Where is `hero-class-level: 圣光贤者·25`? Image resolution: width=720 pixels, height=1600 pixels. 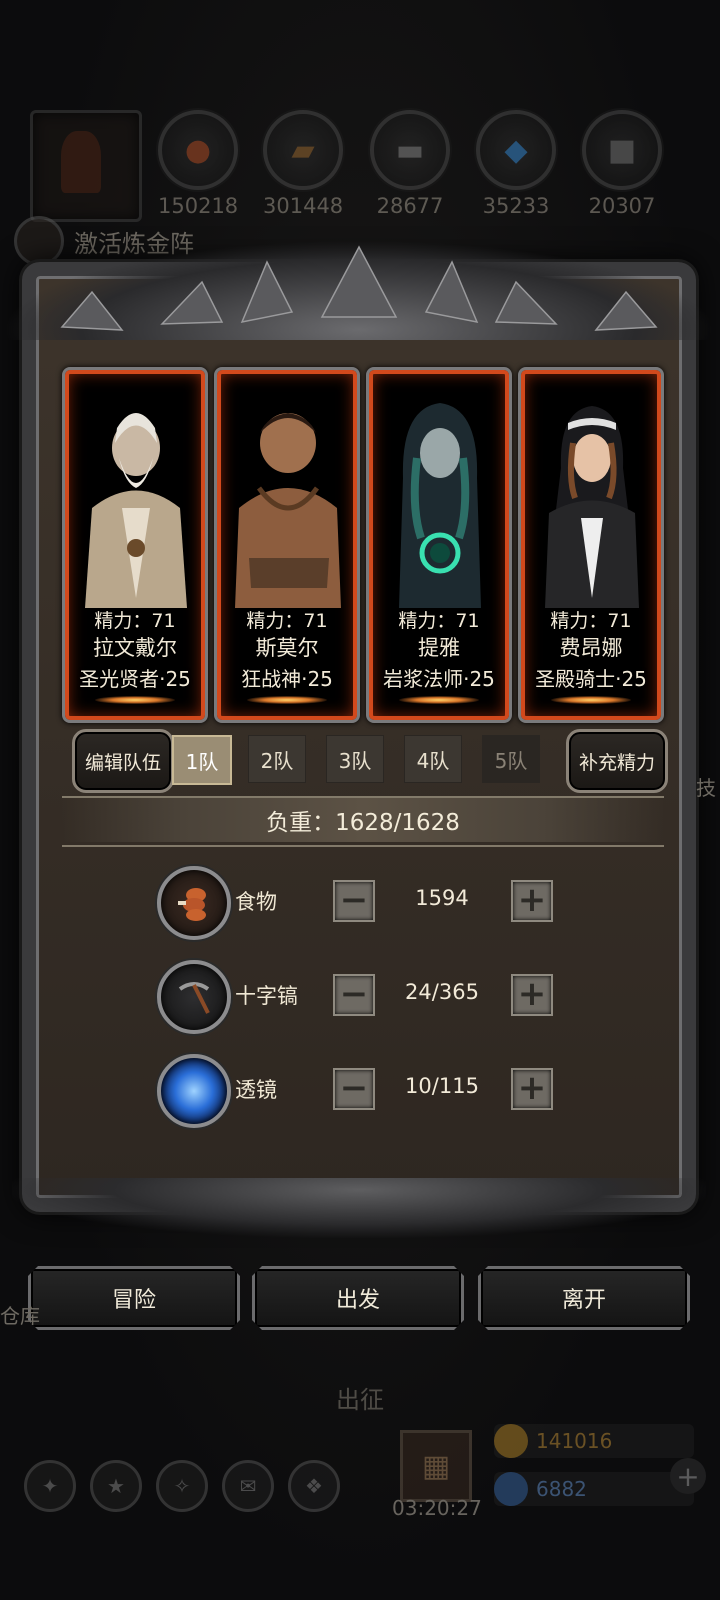 hero-class-level: 圣光贤者·25 is located at coordinates (135, 679).